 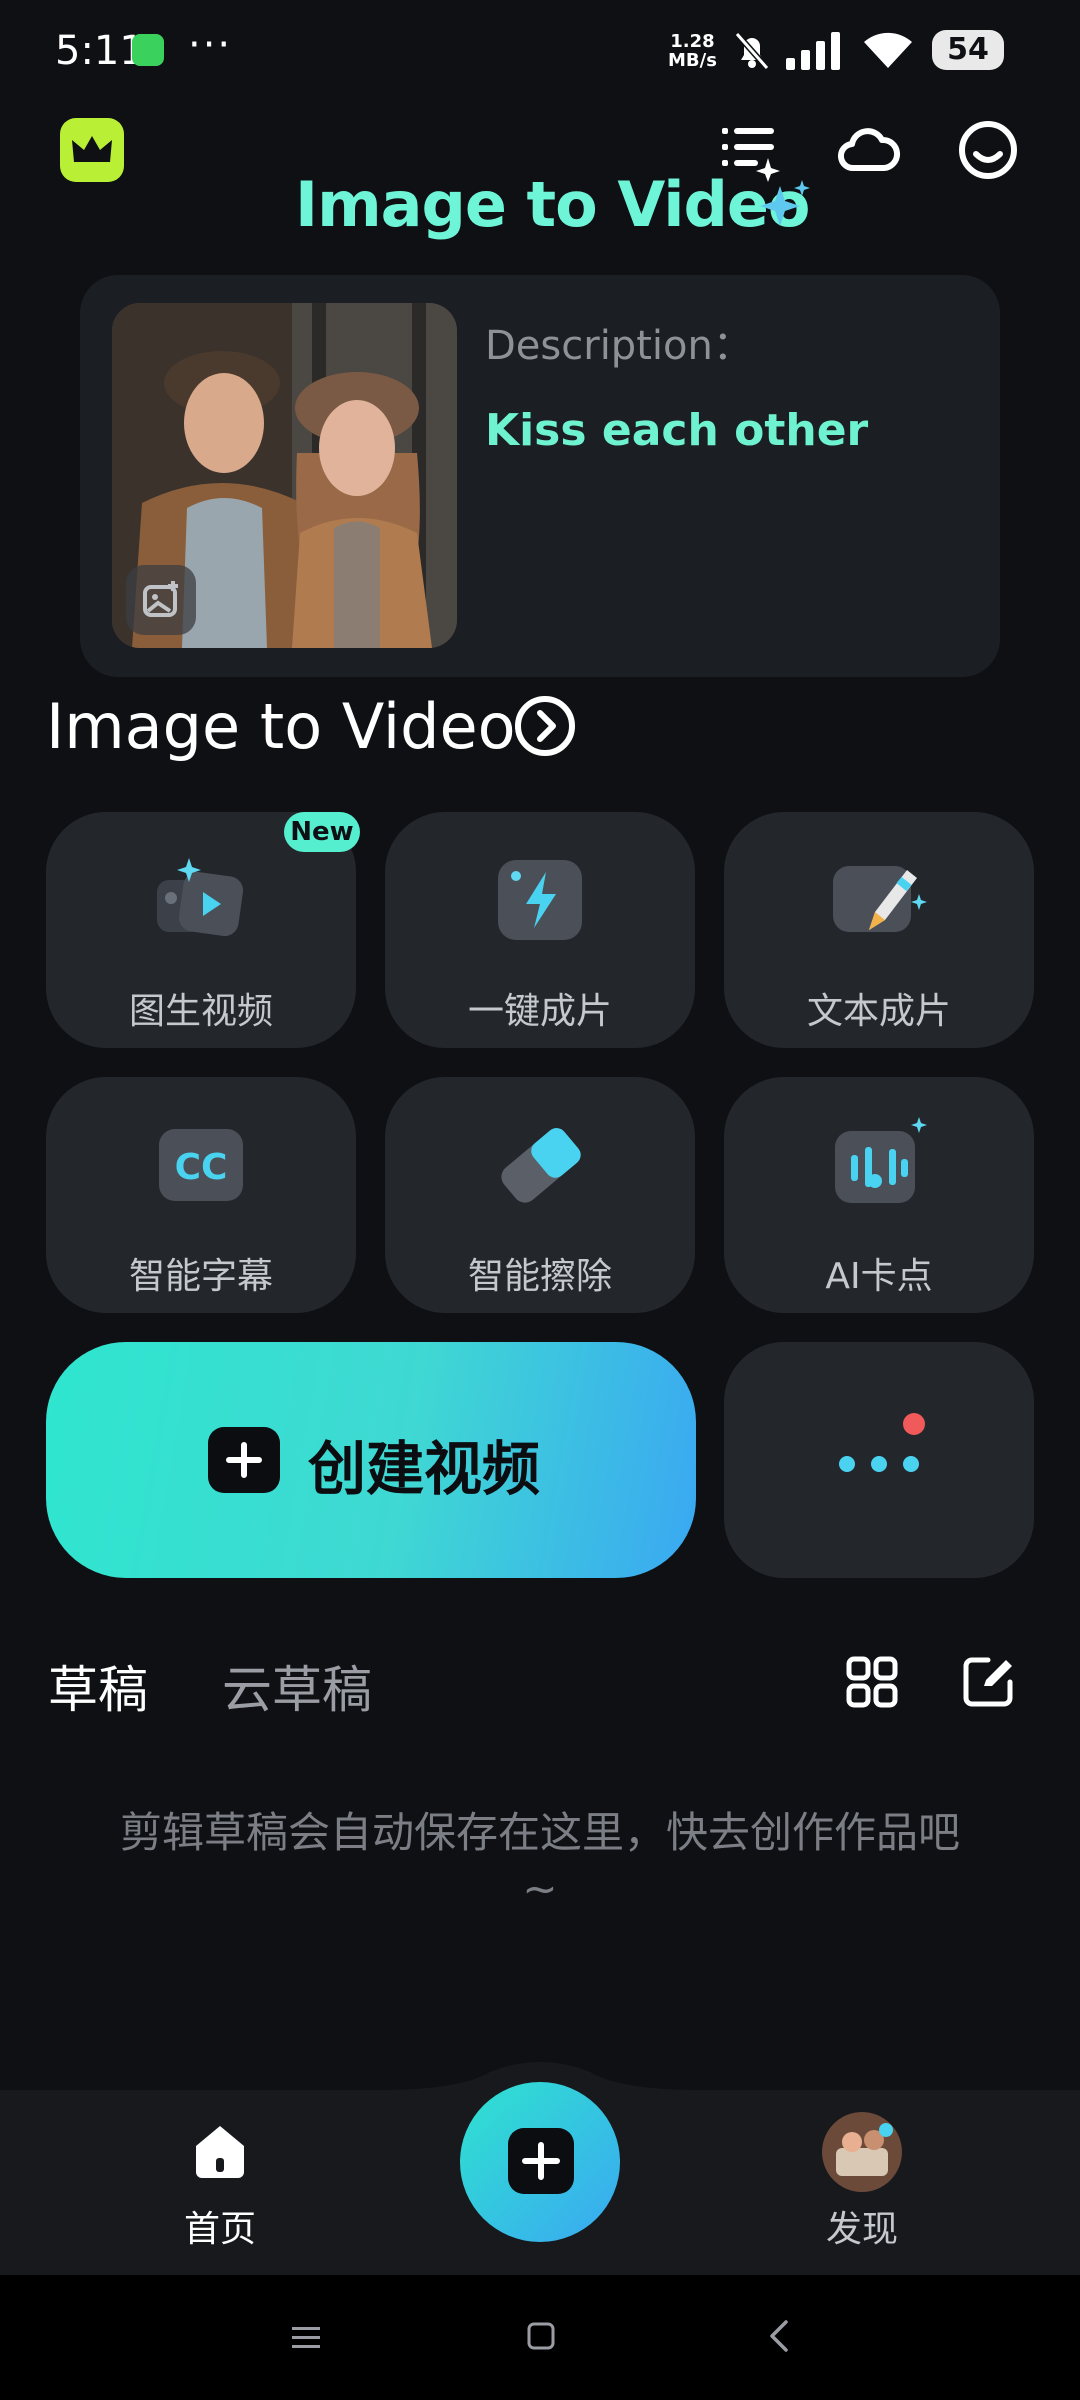 I want to click on home-square-icon, so click(x=541, y=2336).